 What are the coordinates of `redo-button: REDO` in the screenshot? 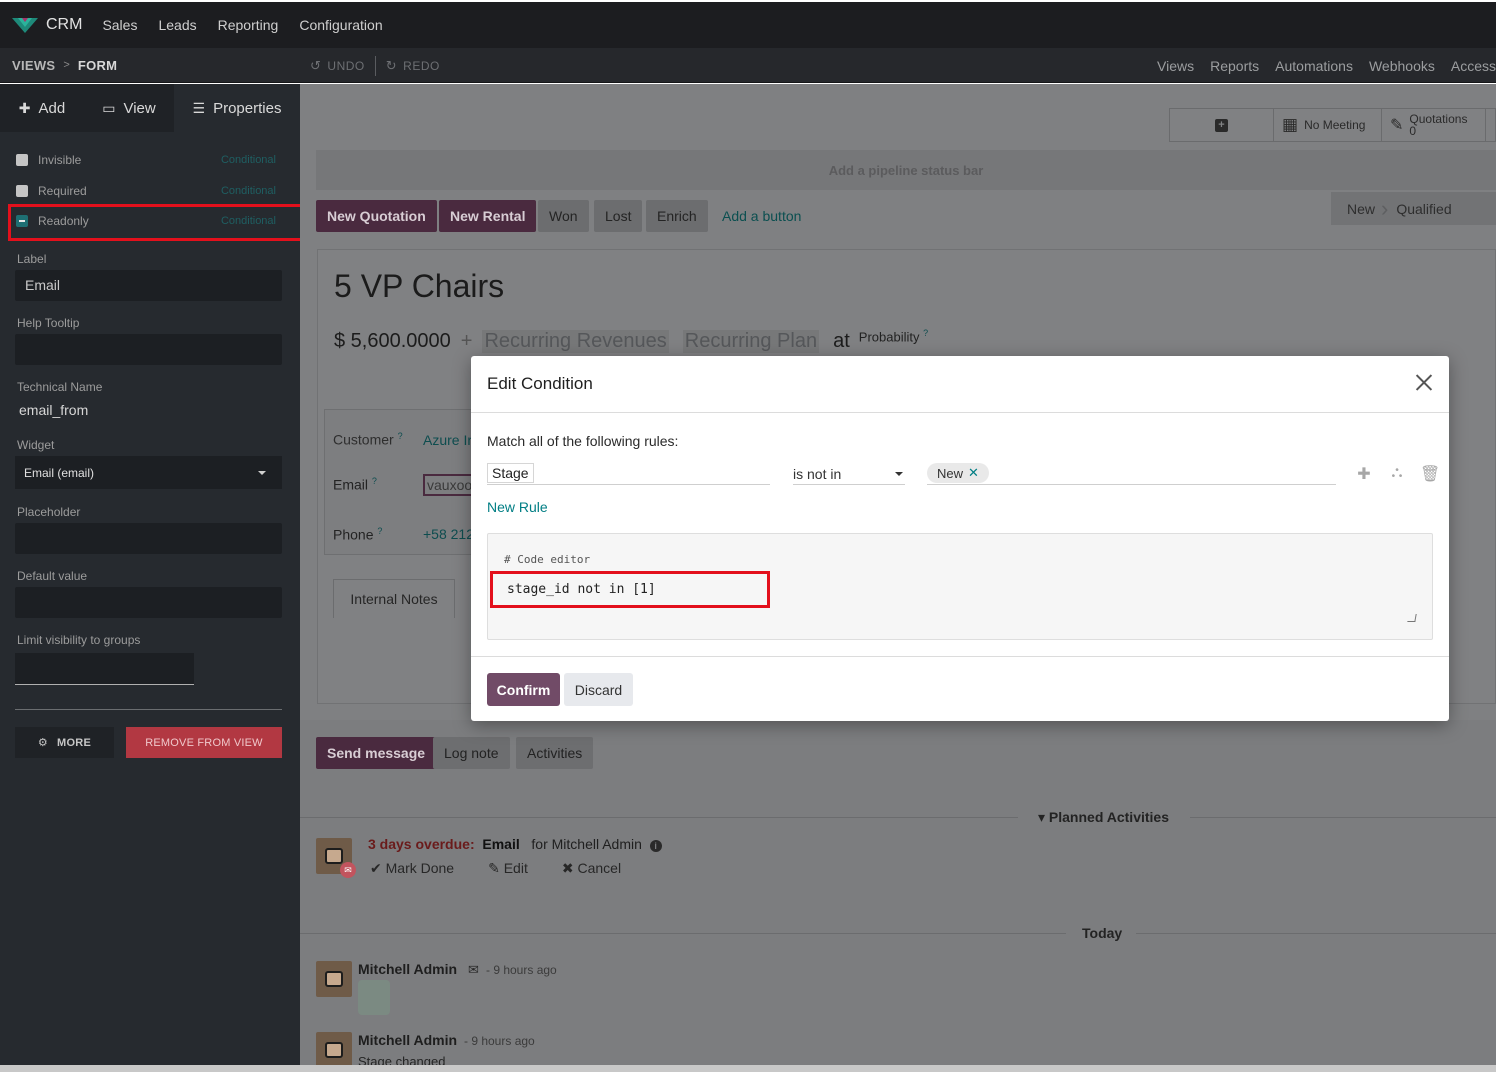 It's located at (421, 66).